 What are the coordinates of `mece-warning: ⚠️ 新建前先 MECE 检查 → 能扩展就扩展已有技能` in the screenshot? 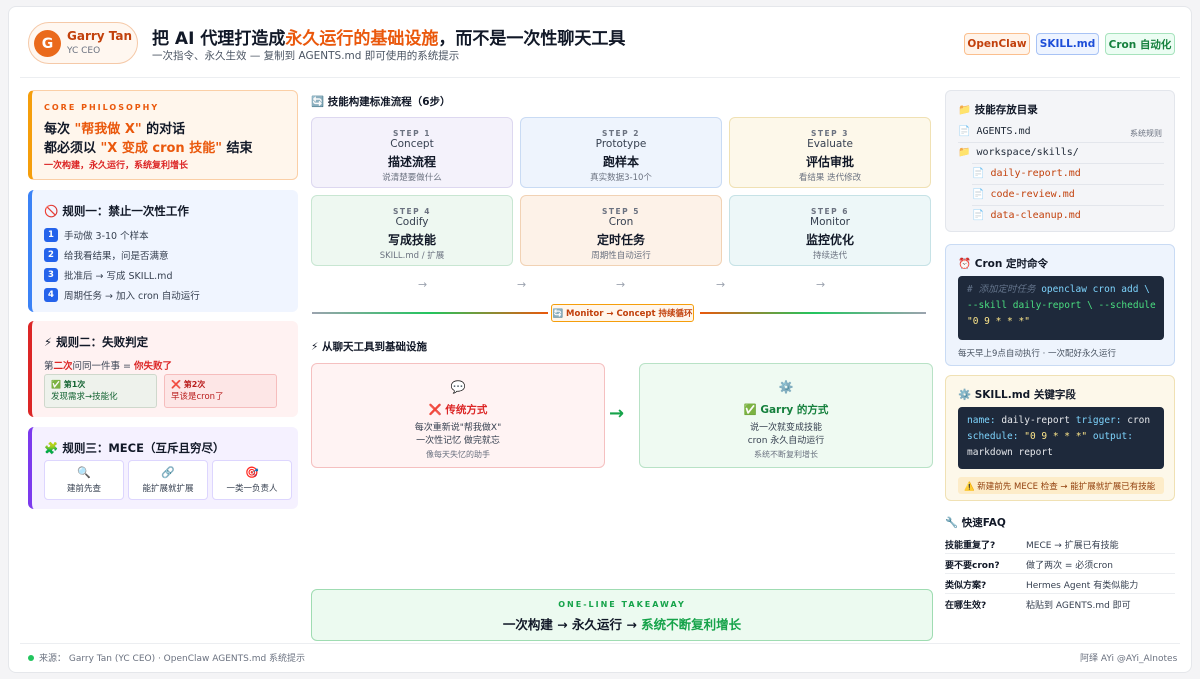 It's located at (1061, 485).